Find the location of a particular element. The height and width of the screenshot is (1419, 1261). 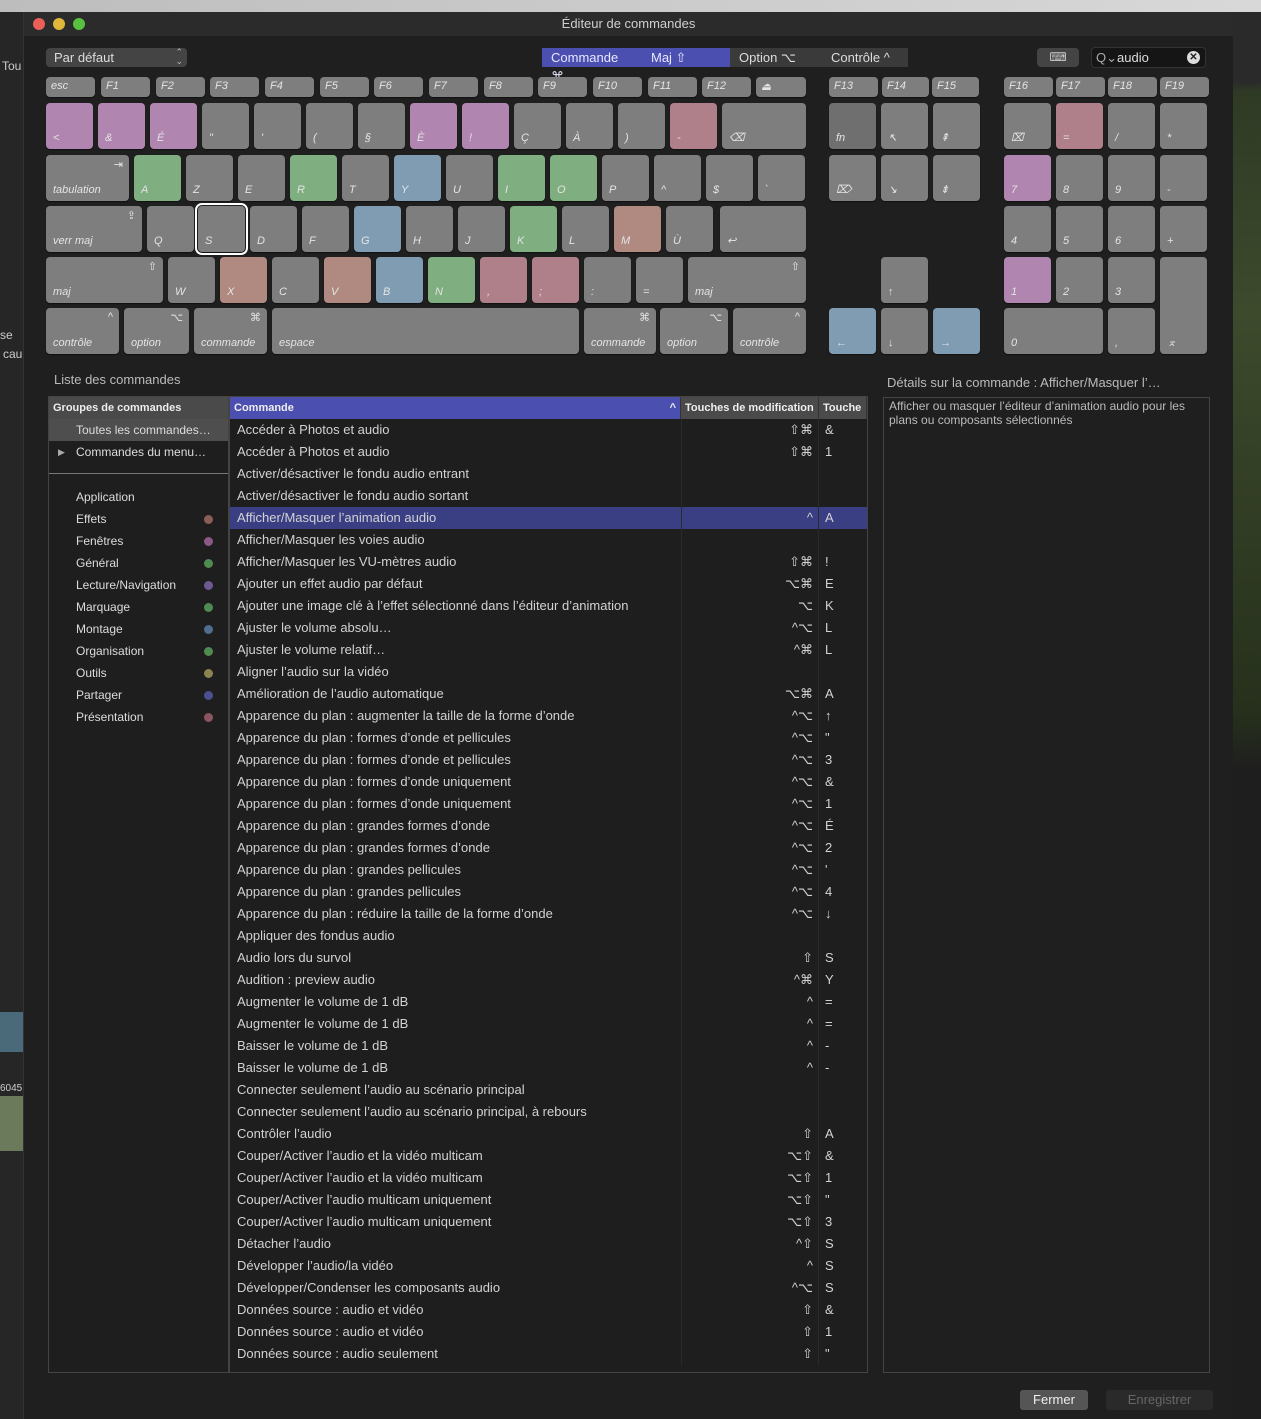

table-row: Baisser le volume de 1 dB ^ - is located at coordinates (548, 1046).